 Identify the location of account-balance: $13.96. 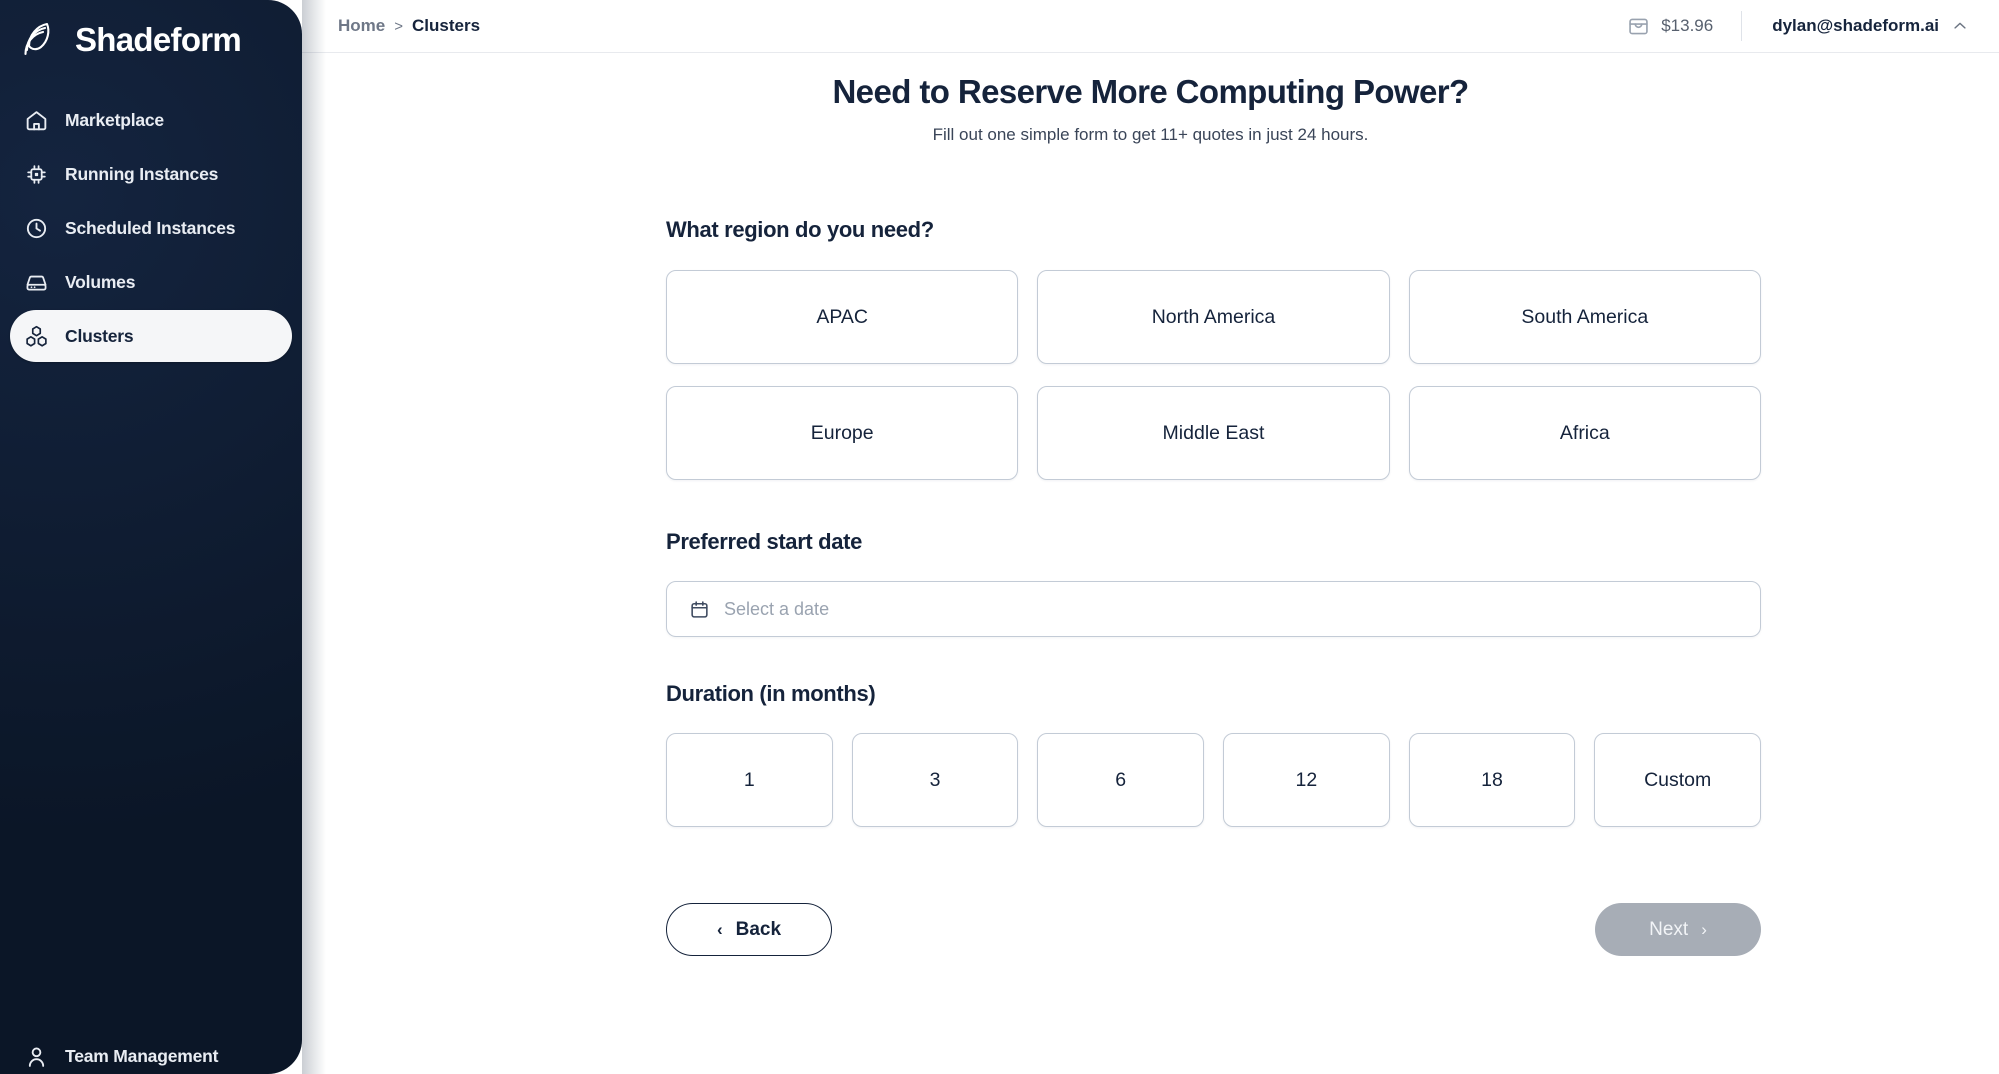
(1685, 26).